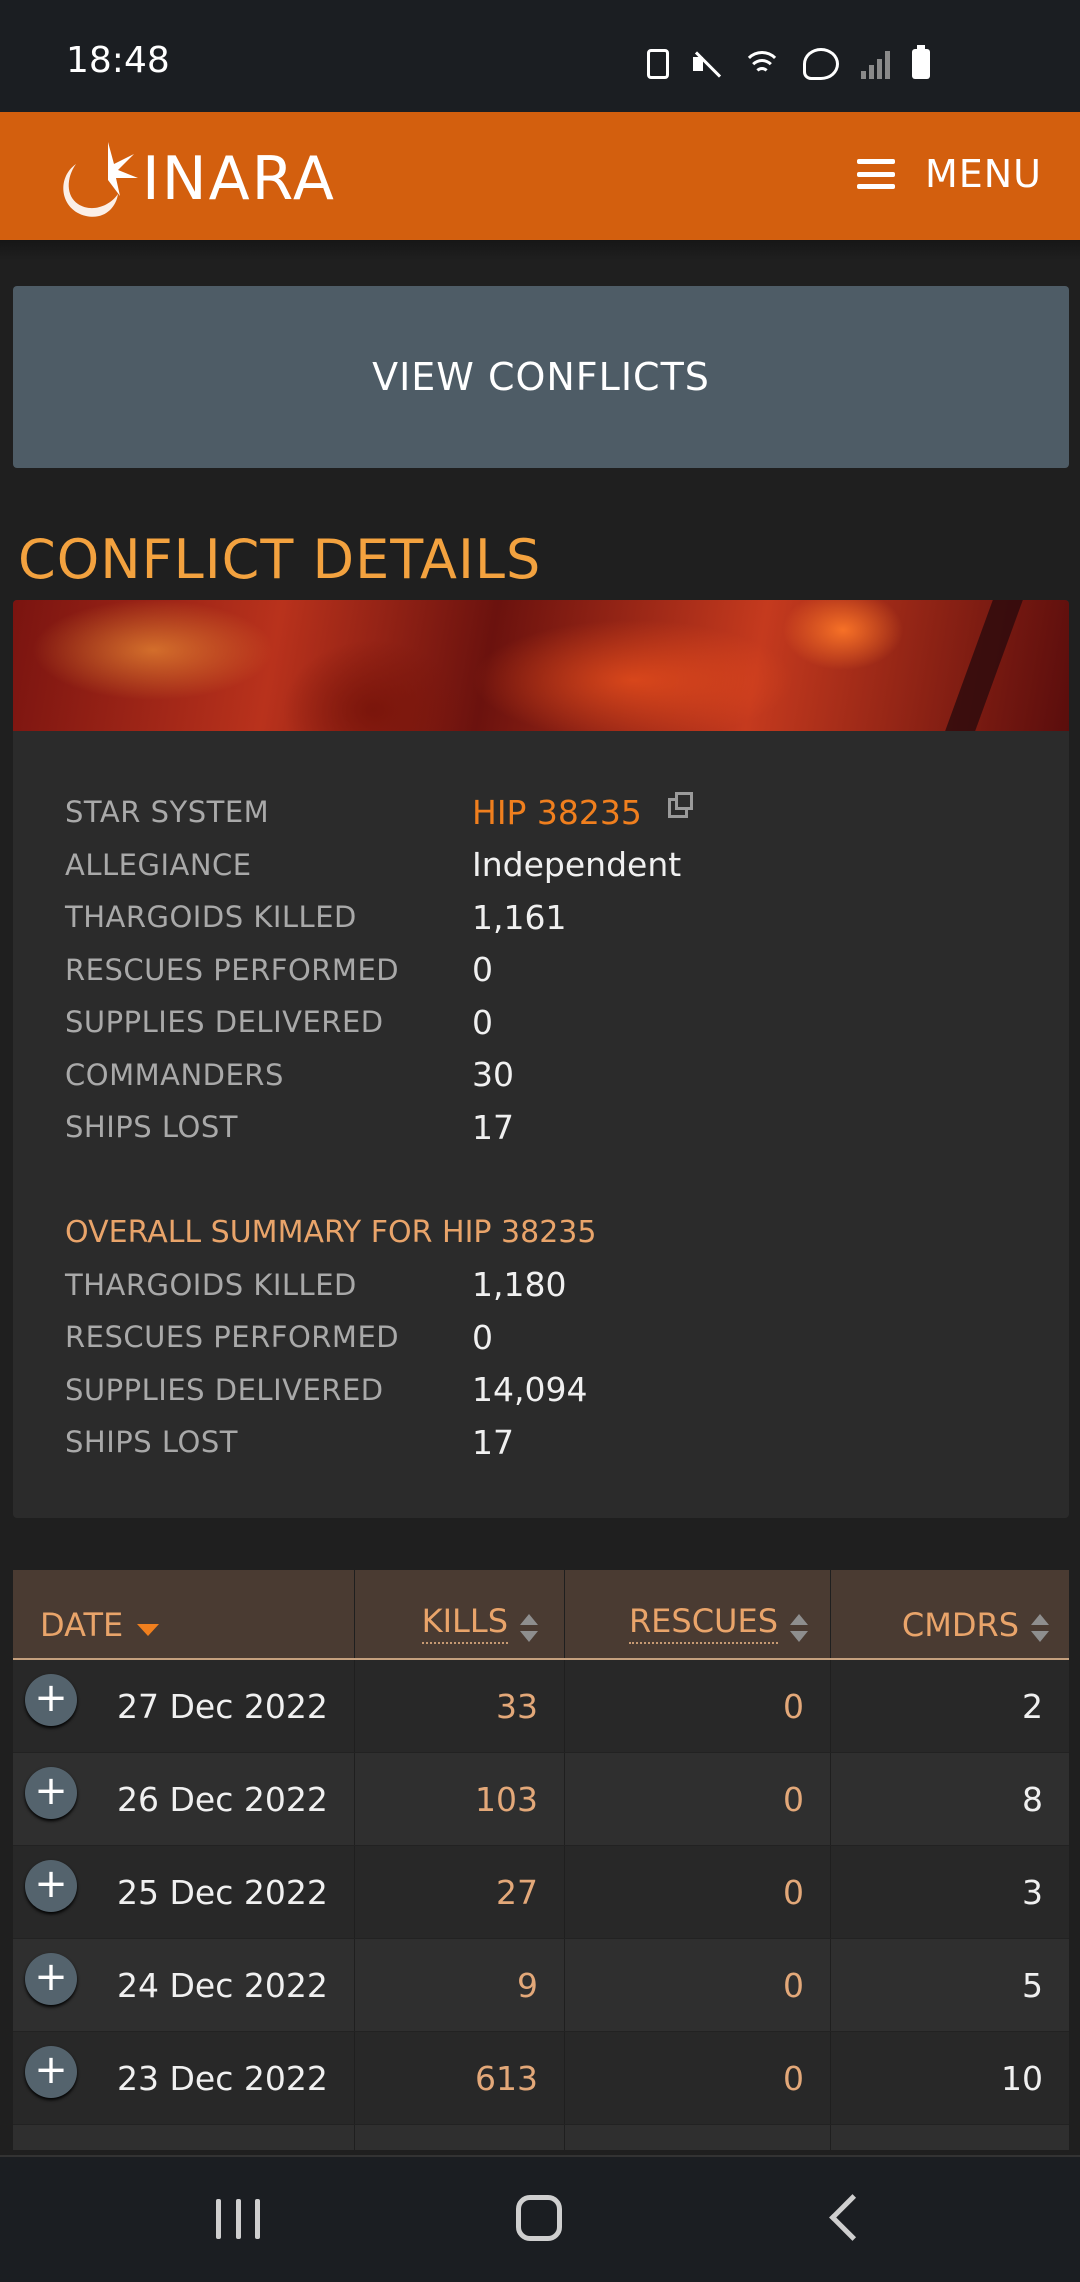 This screenshot has height=2282, width=1080. I want to click on summary-label: SUPPLIES DELIVERED, so click(224, 1389).